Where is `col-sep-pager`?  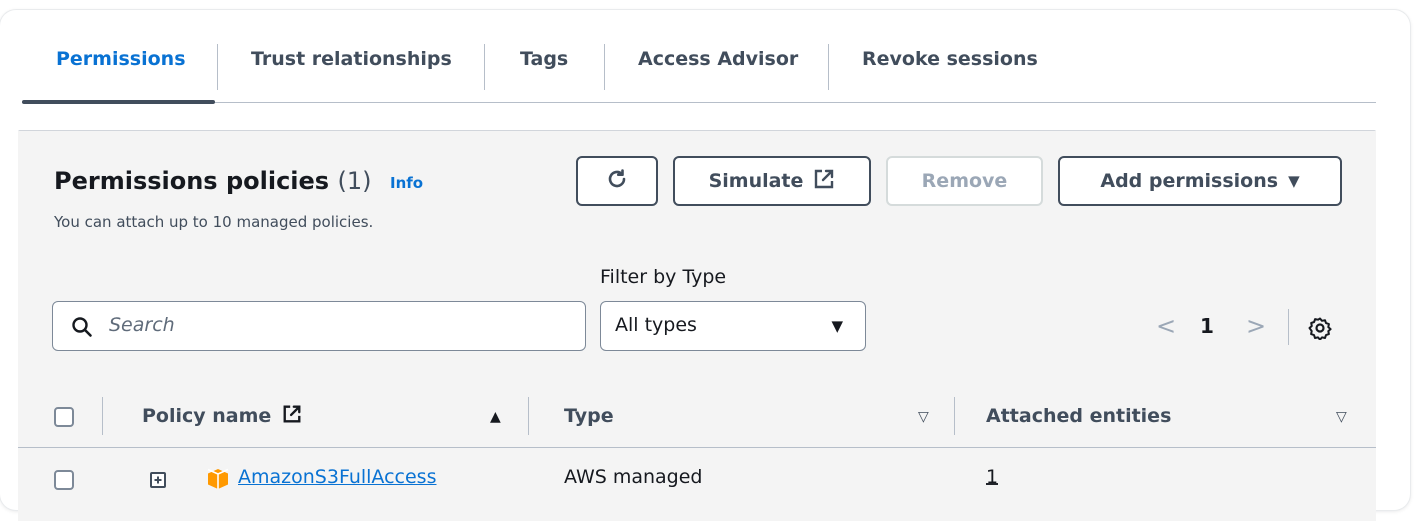 col-sep-pager is located at coordinates (1288, 327).